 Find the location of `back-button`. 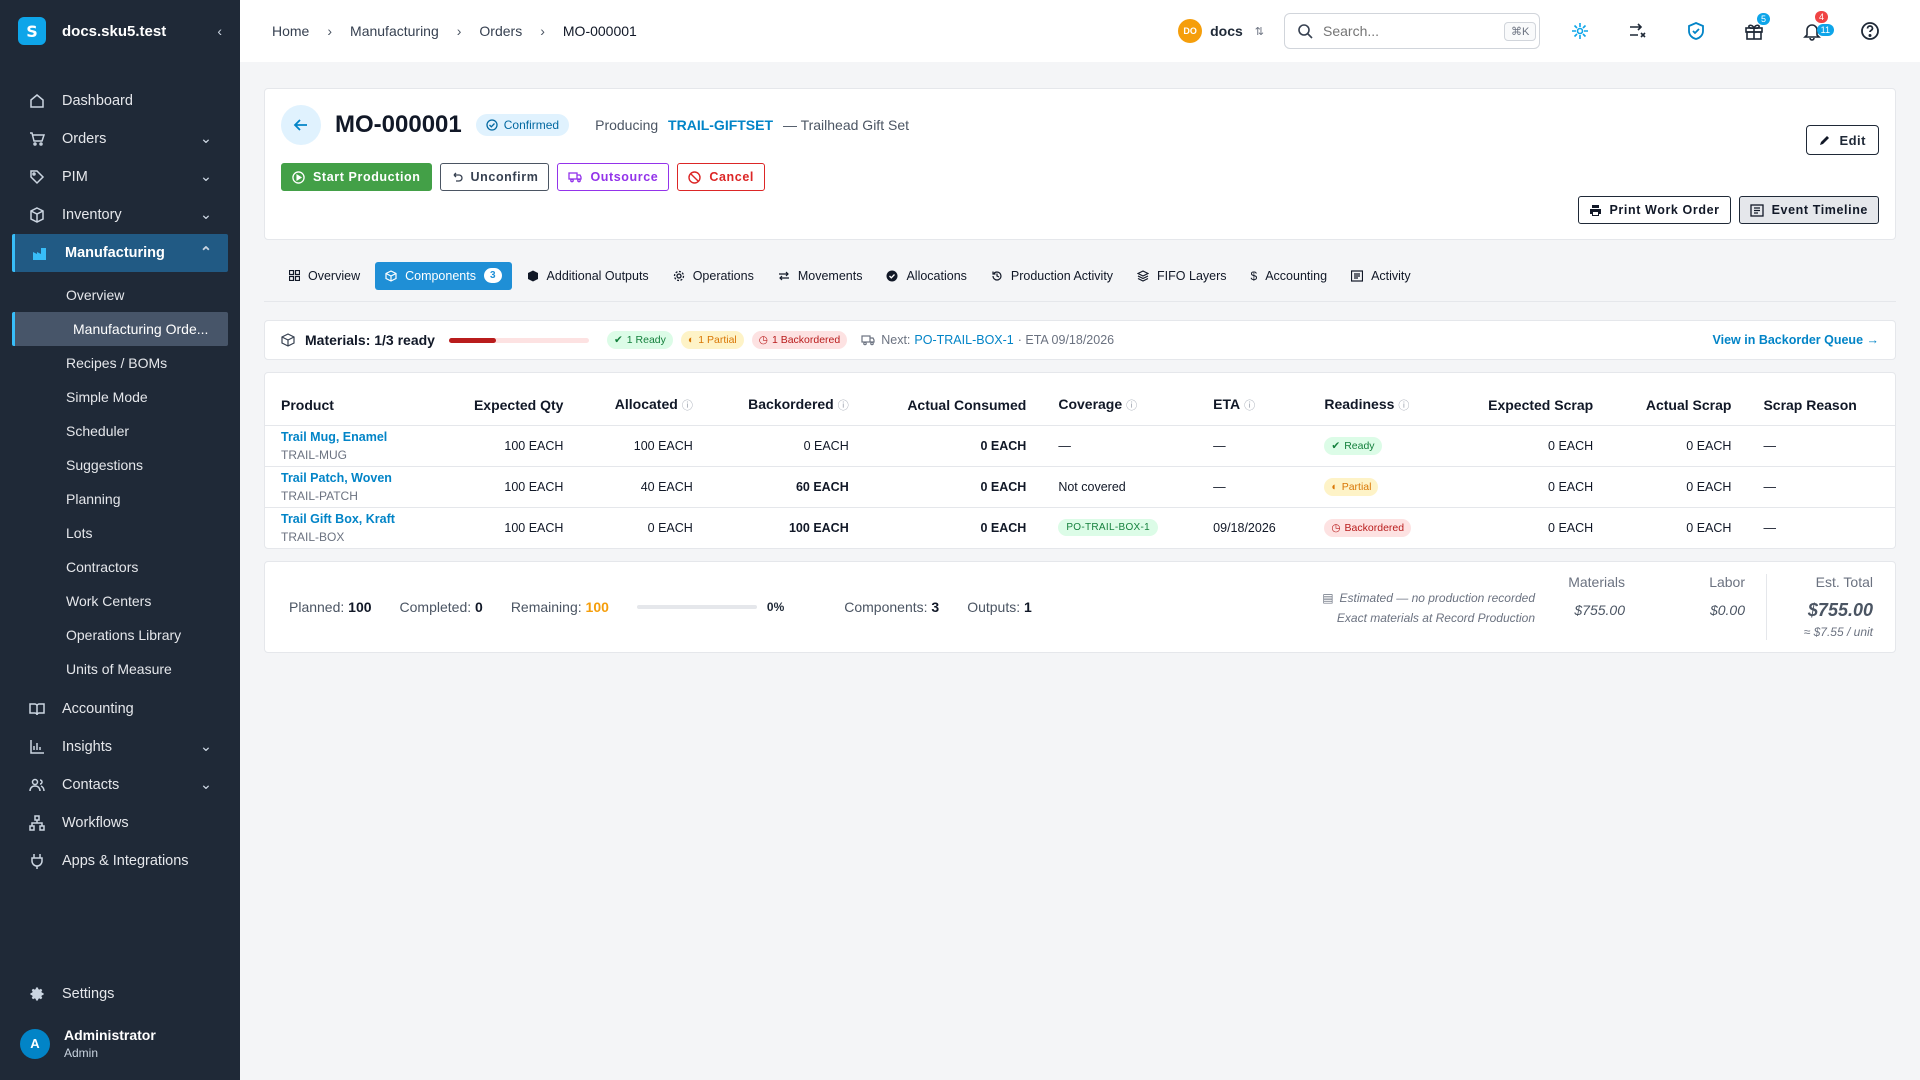

back-button is located at coordinates (301, 125).